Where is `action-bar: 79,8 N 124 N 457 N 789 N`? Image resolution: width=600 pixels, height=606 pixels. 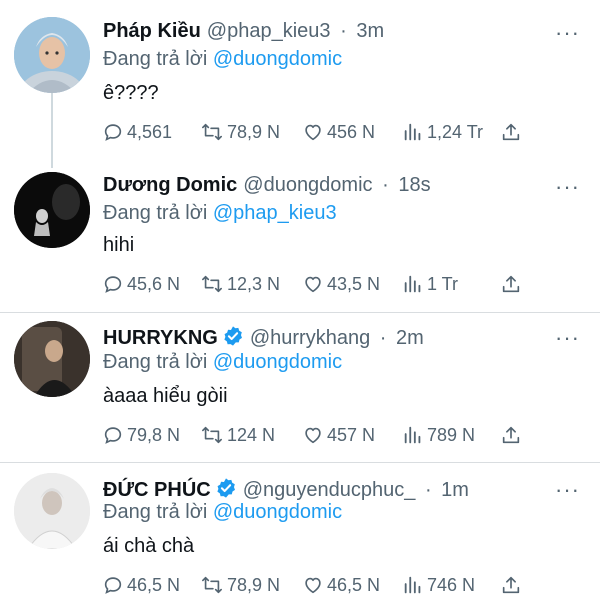
action-bar: 79,8 N 124 N 457 N 789 N is located at coordinates (315, 435).